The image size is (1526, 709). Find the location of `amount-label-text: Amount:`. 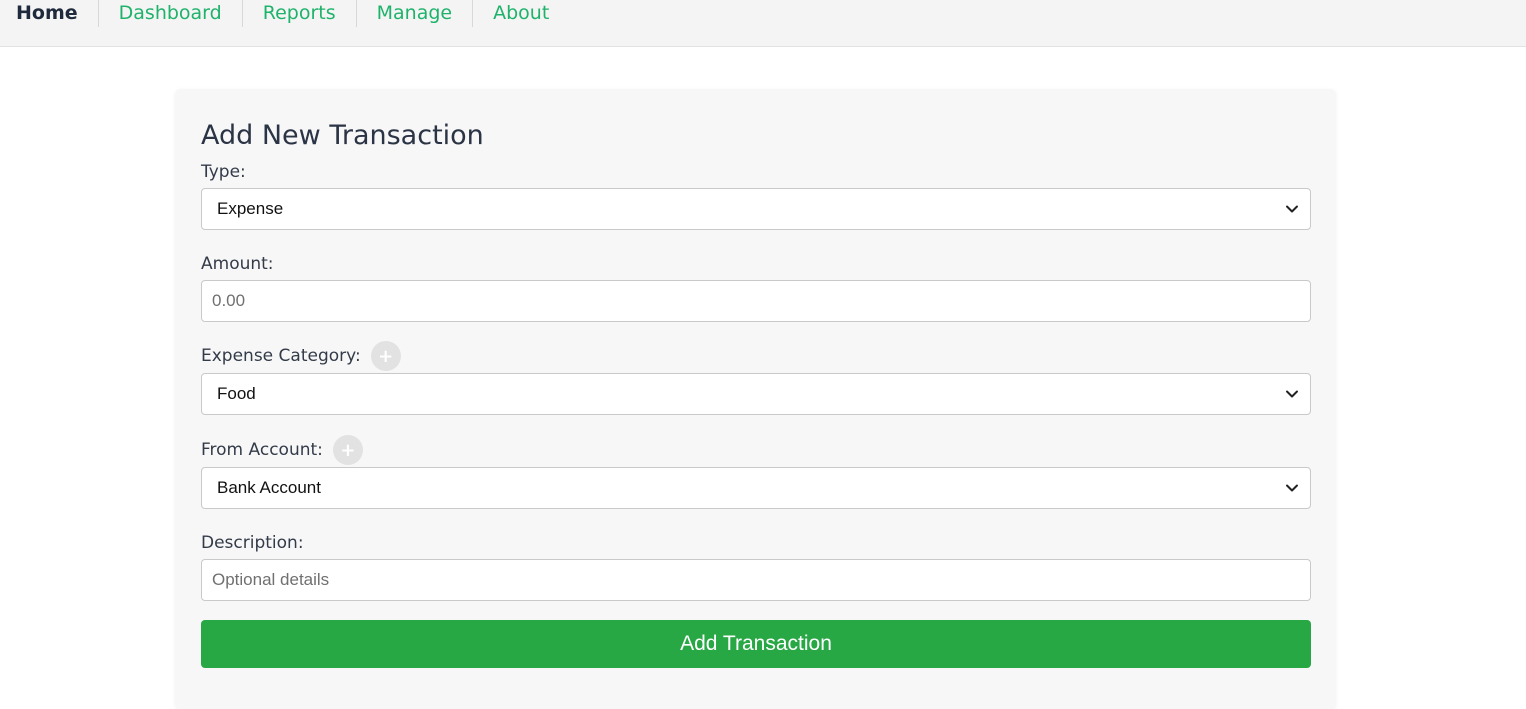

amount-label-text: Amount: is located at coordinates (237, 264).